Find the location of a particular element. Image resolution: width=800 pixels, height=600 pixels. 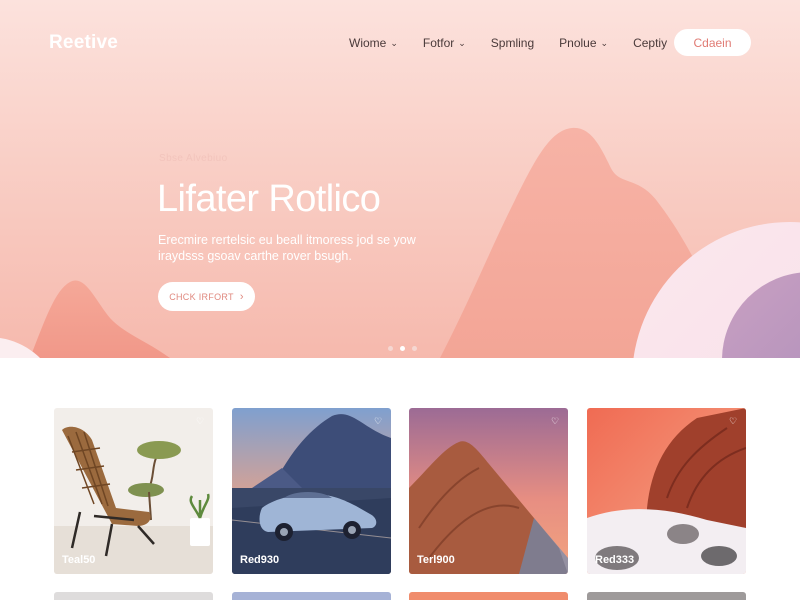

nav-item-label: Spmling is located at coordinates (512, 43).